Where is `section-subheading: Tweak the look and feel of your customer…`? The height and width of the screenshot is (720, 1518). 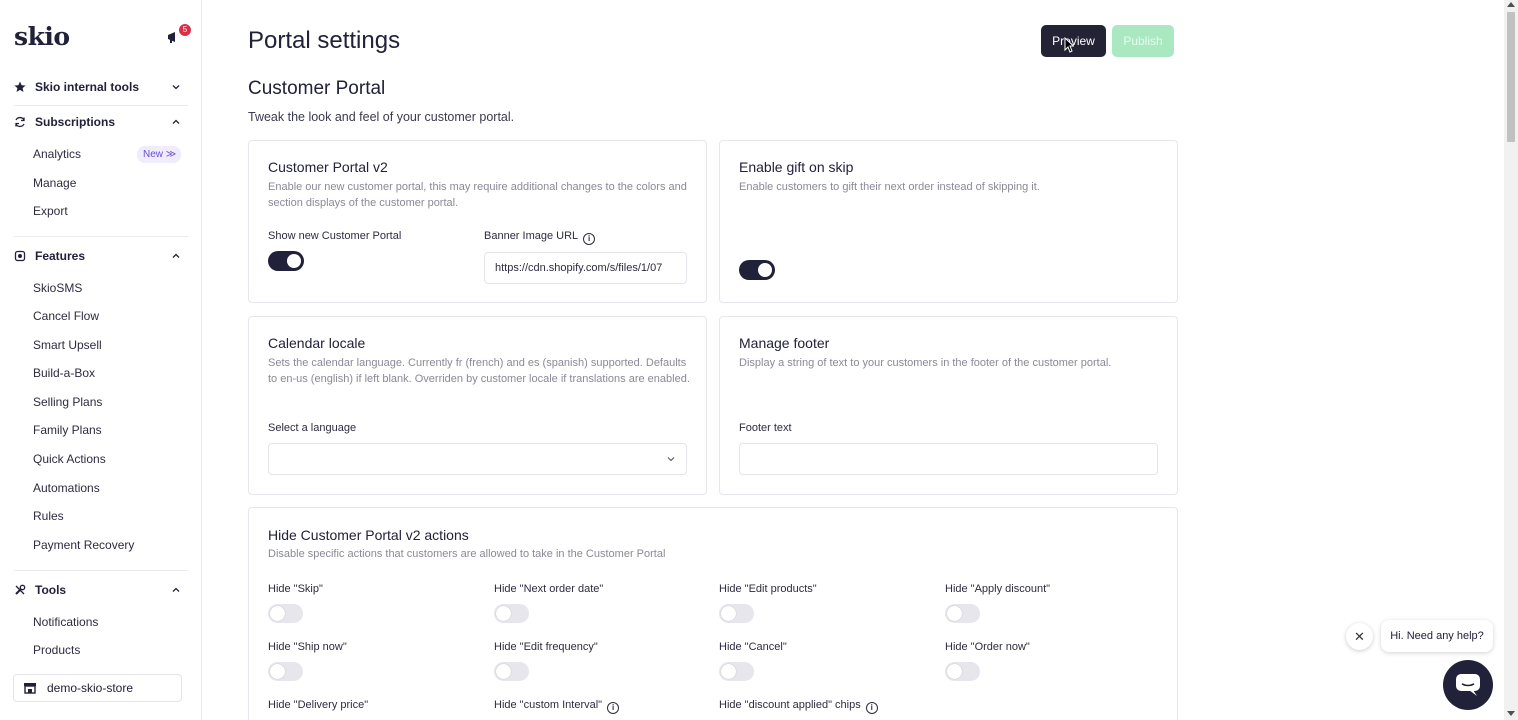 section-subheading: Tweak the look and feel of your customer… is located at coordinates (381, 117).